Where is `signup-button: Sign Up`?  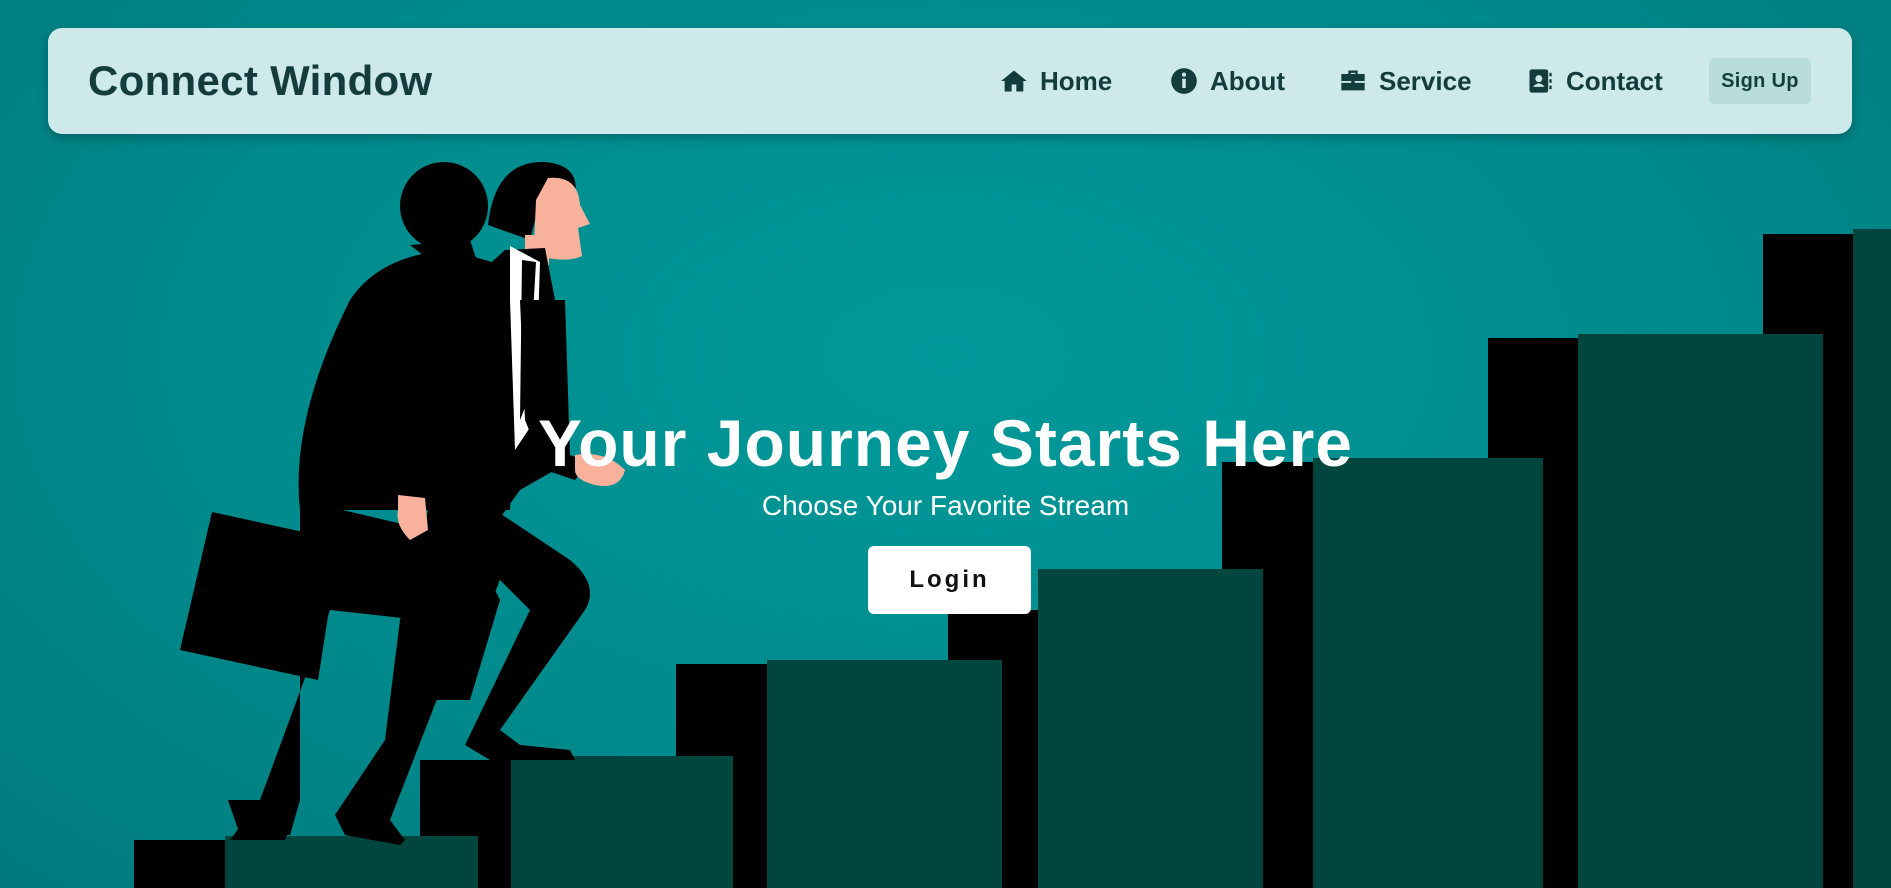 signup-button: Sign Up is located at coordinates (1760, 81).